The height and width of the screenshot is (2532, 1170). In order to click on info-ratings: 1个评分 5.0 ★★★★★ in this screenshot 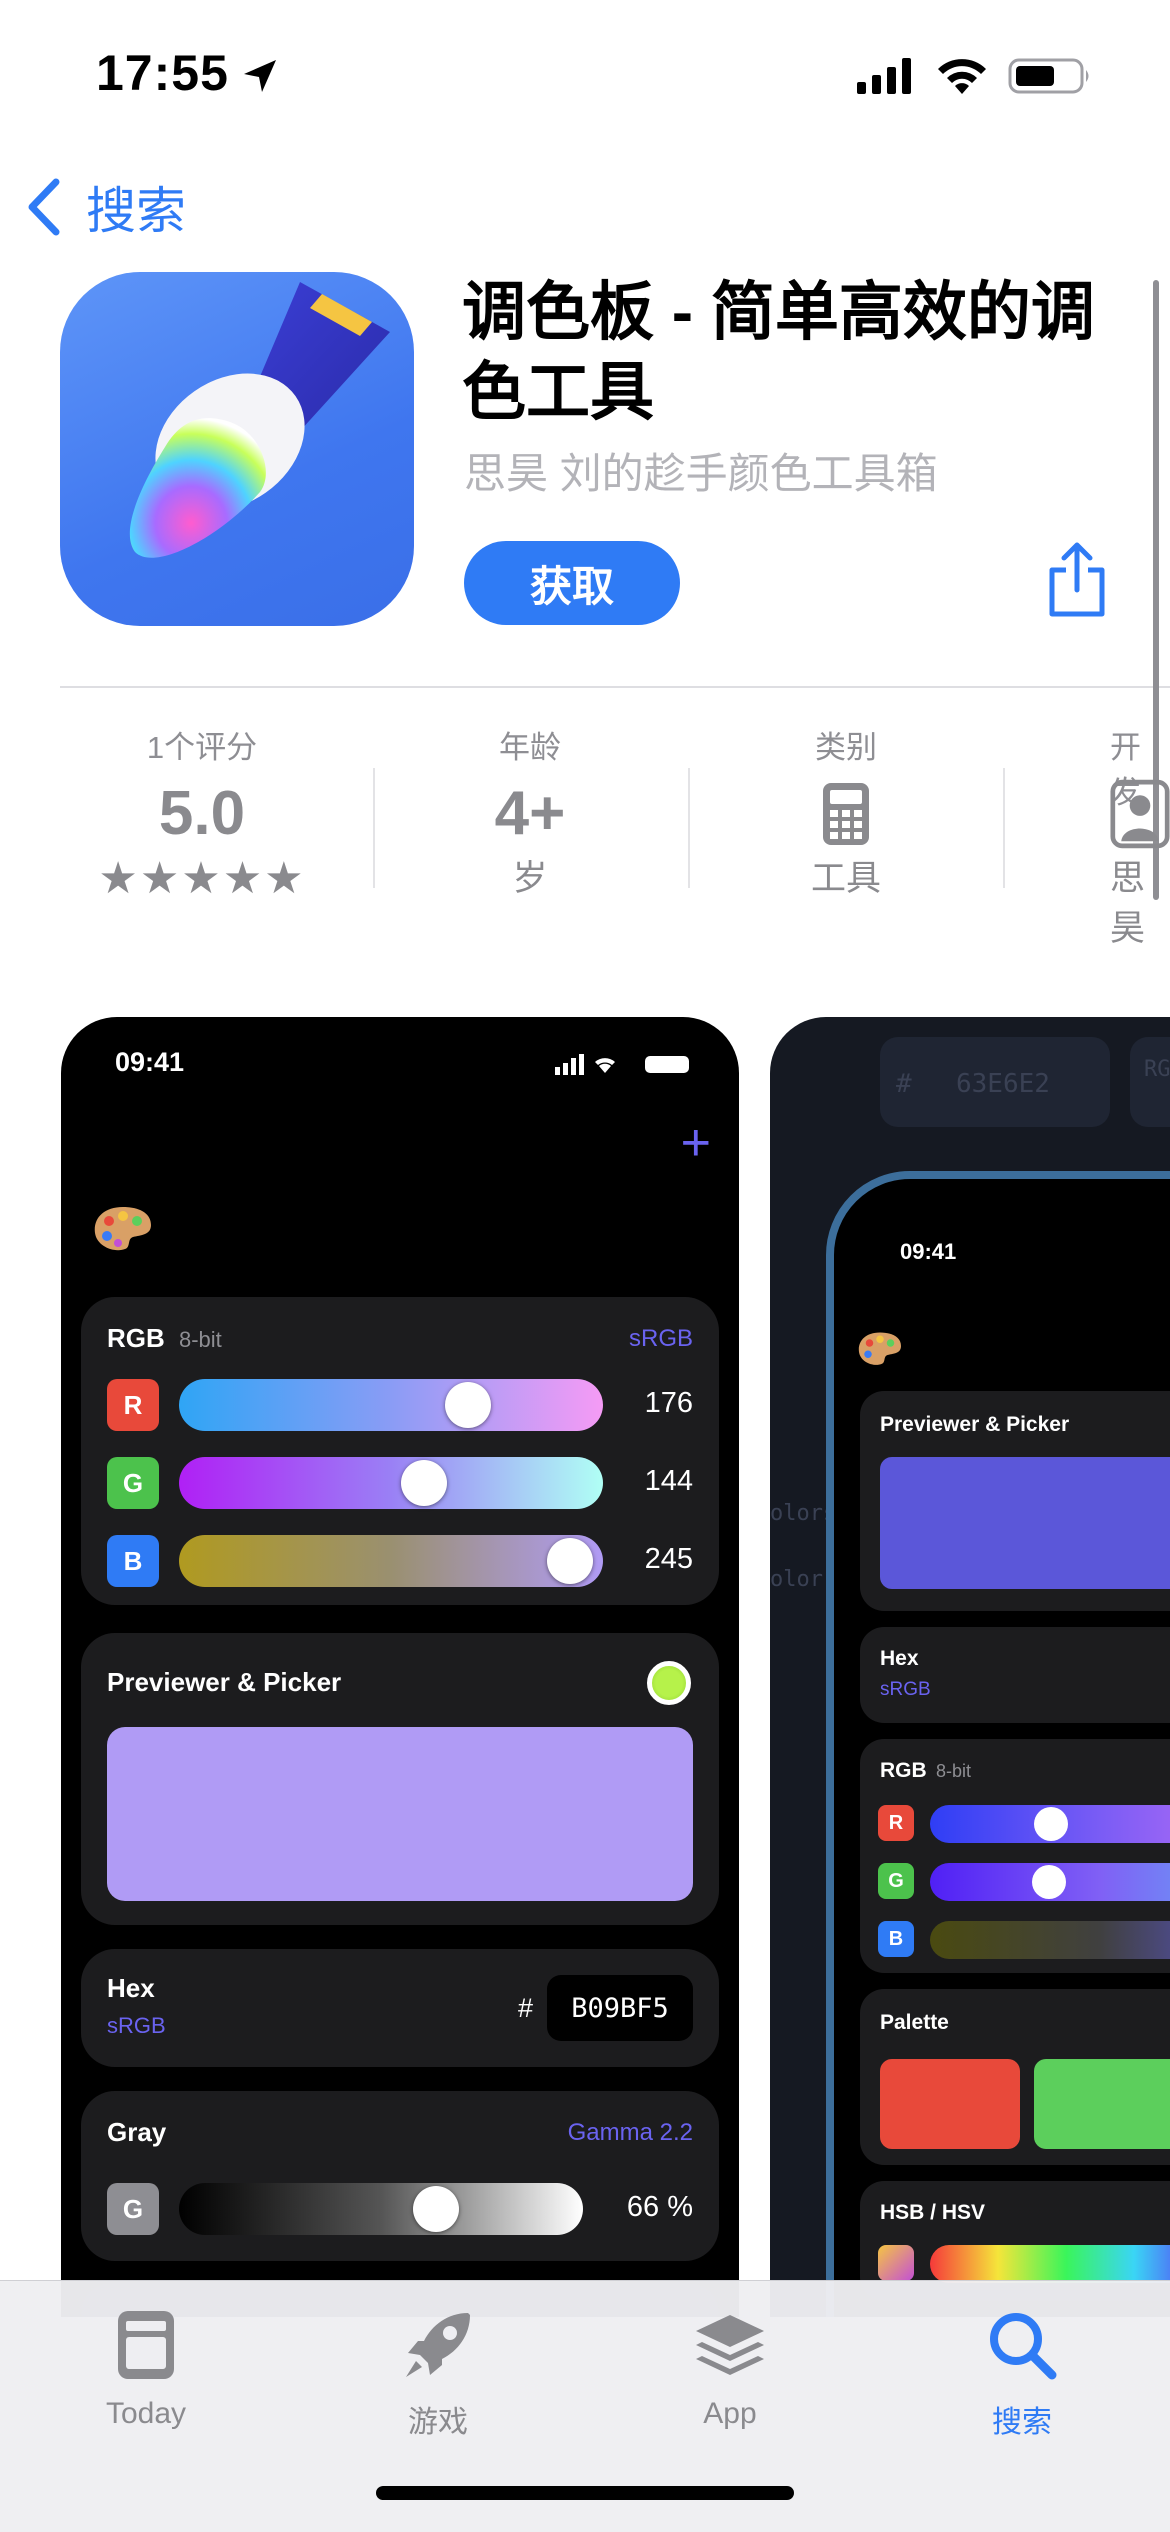, I will do `click(202, 813)`.